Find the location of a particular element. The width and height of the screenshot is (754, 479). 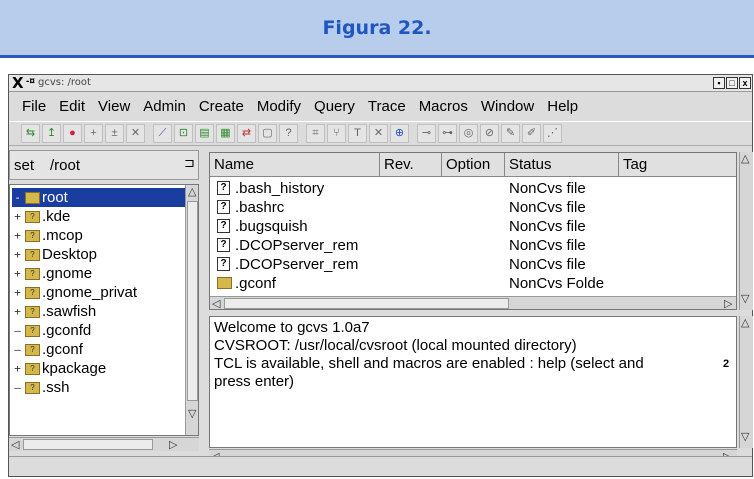

column-header-status: Status is located at coordinates (562, 165).